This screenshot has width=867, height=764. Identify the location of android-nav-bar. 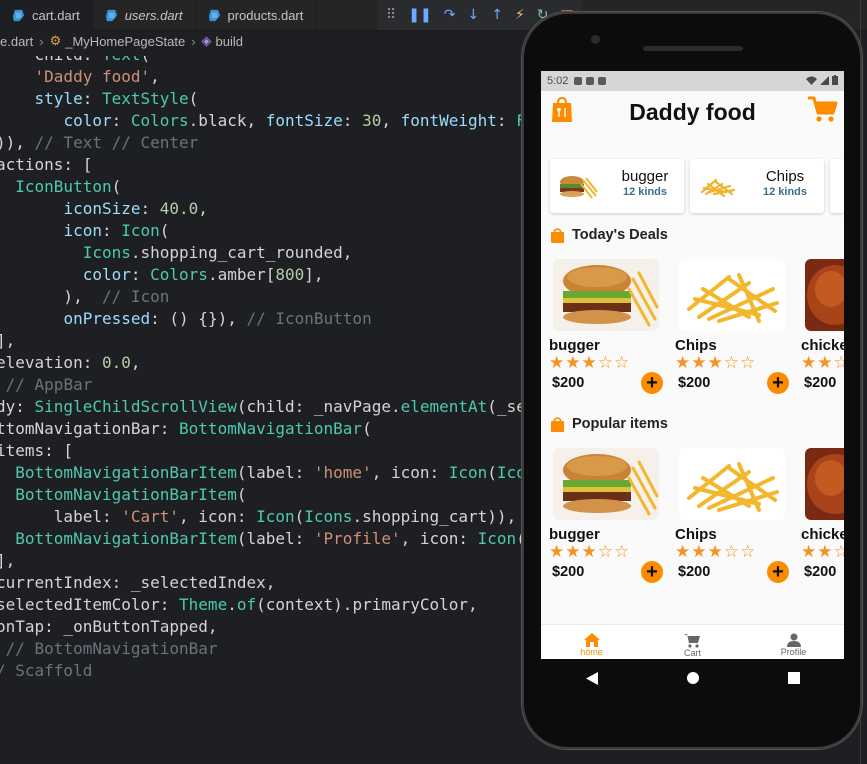
(692, 678).